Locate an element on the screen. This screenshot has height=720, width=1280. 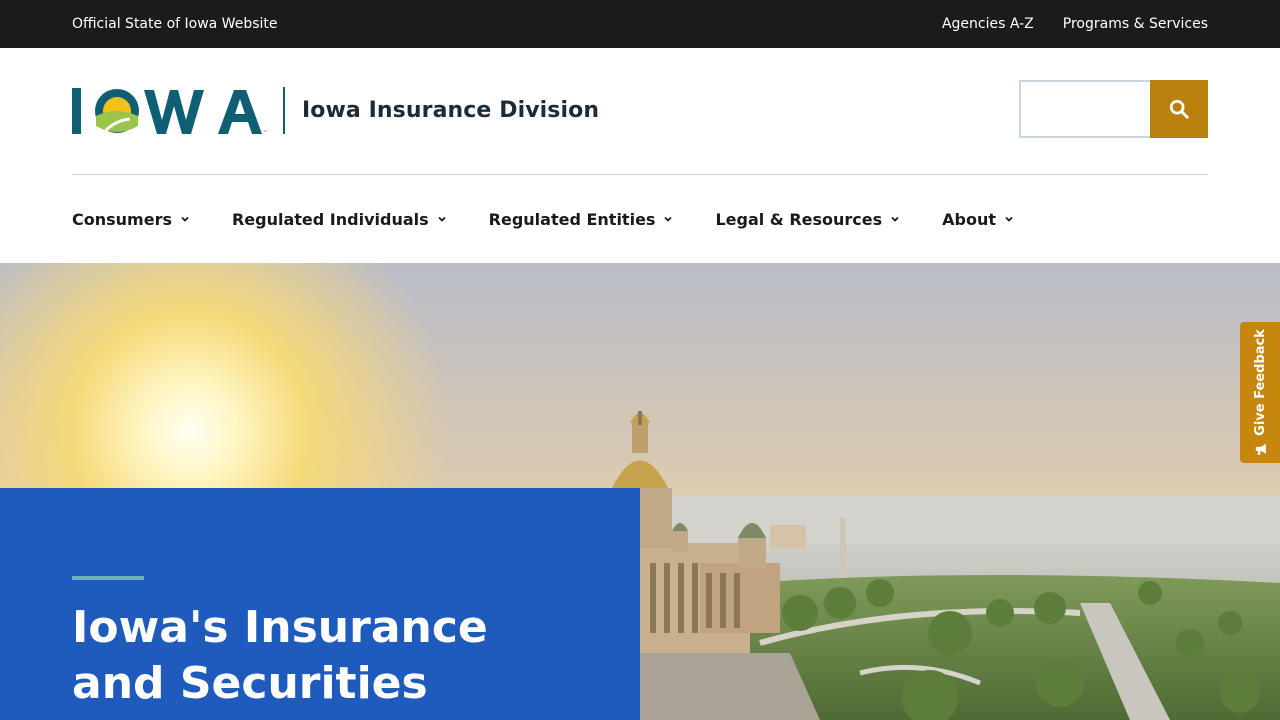
programs-services-link: Programs & Services is located at coordinates (1135, 24).